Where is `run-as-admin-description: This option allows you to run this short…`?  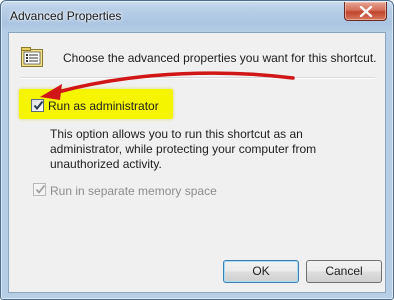 run-as-admin-description: This option allows you to run this short… is located at coordinates (183, 149).